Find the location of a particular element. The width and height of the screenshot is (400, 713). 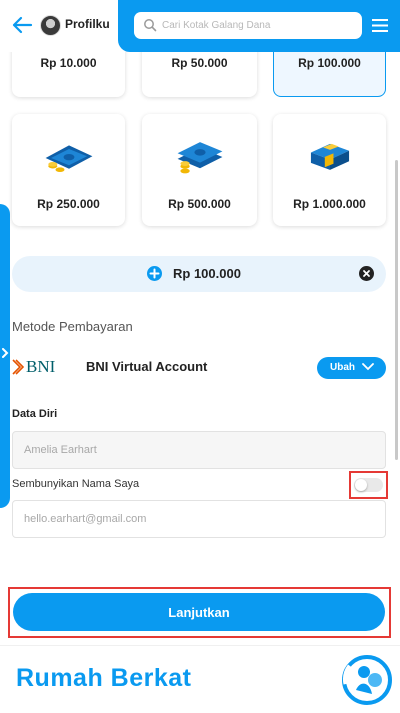

custom-amount-value: Rp 100.000 is located at coordinates (207, 273).